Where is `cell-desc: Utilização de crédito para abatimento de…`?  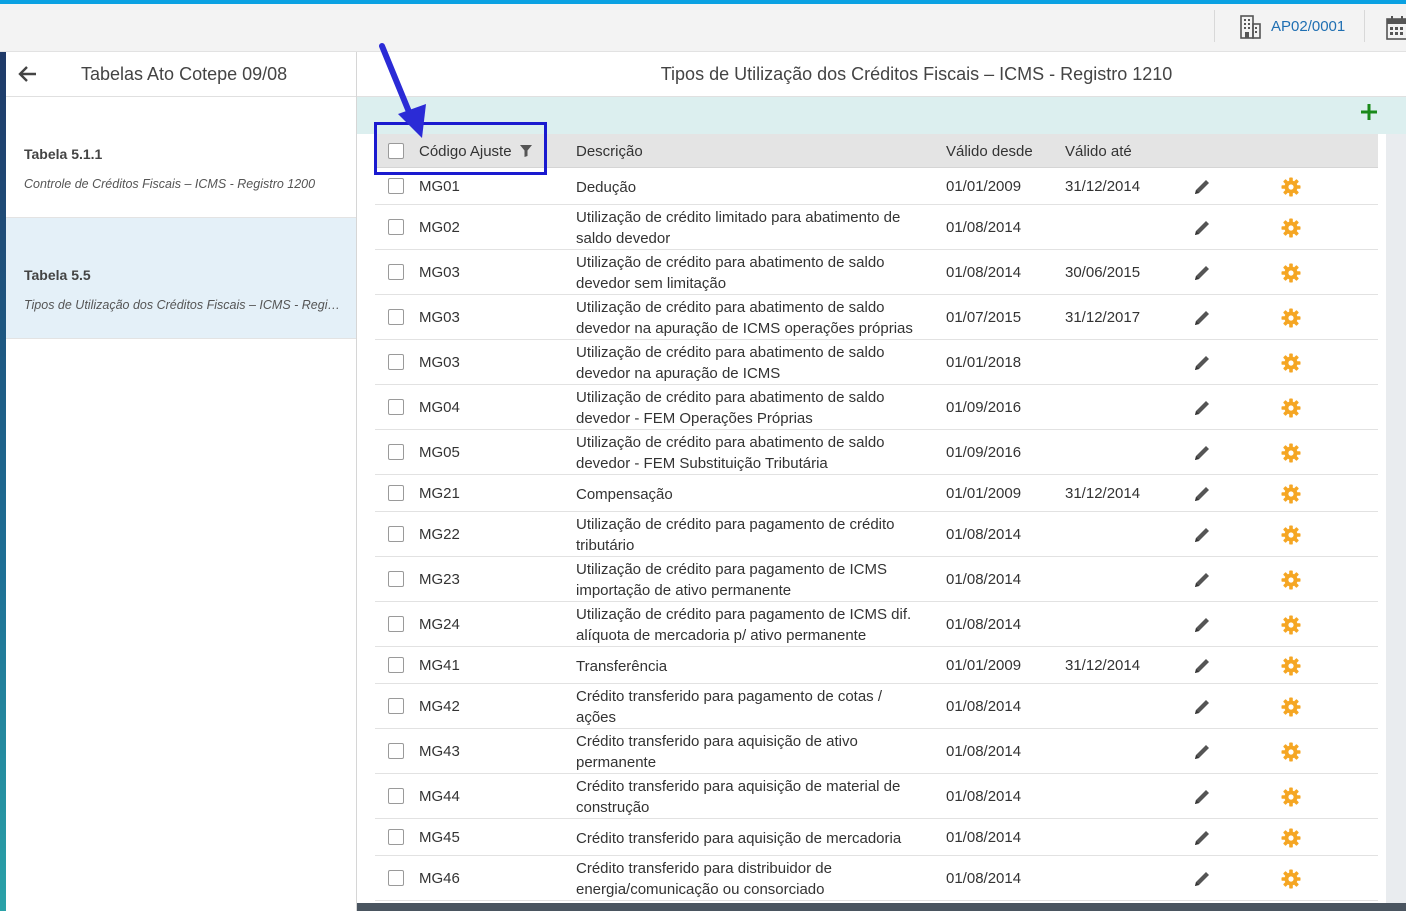 cell-desc: Utilização de crédito para abatimento de… is located at coordinates (730, 273).